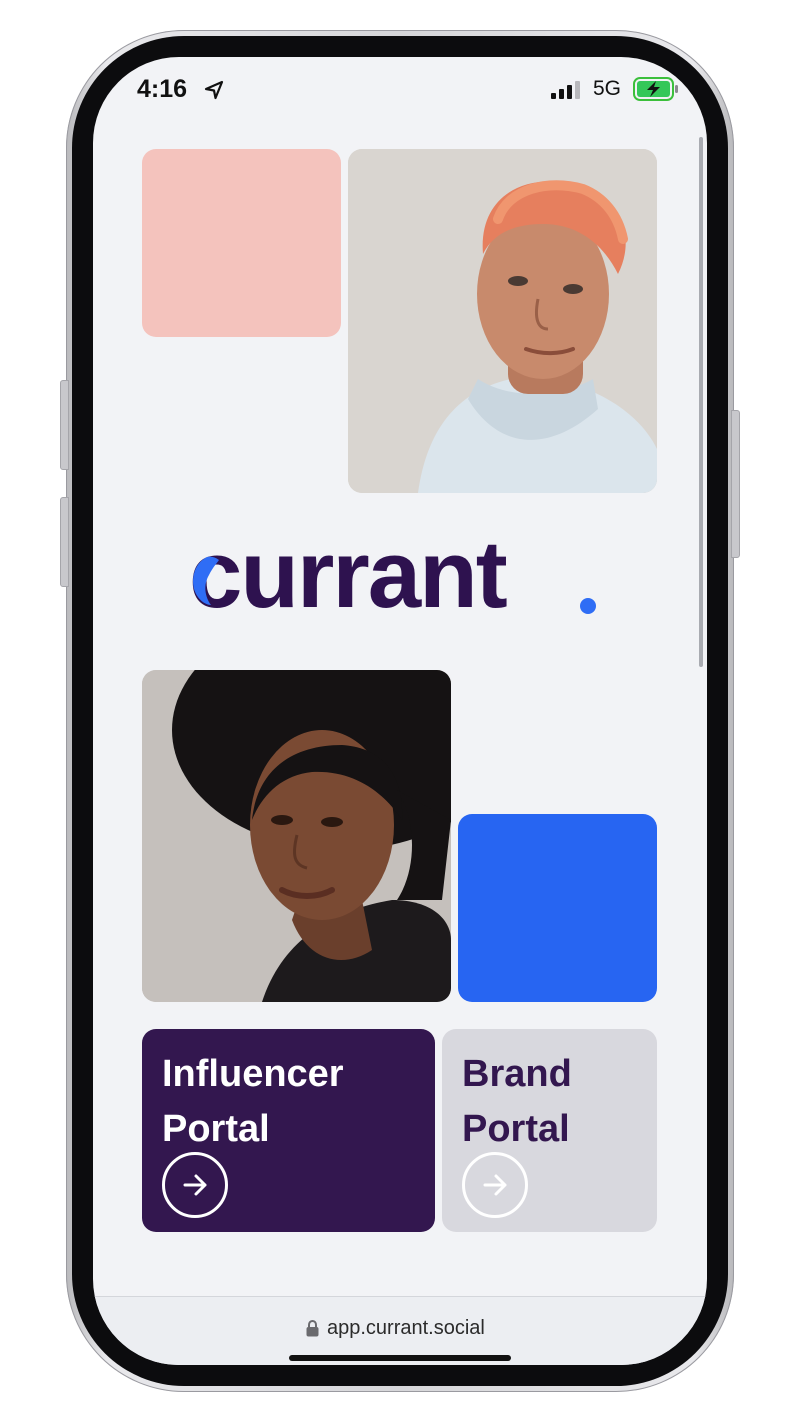 The height and width of the screenshot is (1422, 800). I want to click on influencer-portal-title-line2: Portal, so click(216, 1129).